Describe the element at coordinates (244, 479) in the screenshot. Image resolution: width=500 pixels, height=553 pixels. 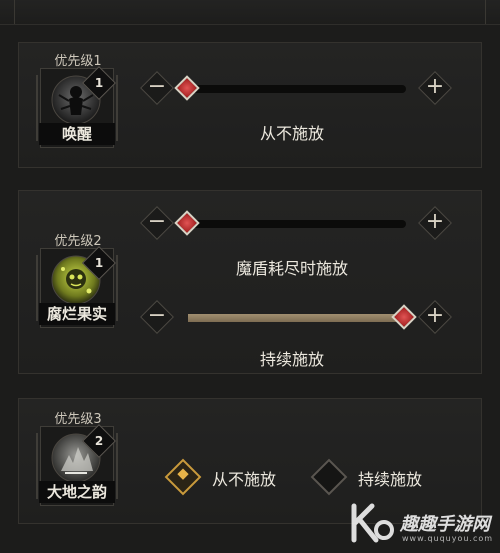
I see `option-label: 从不施放` at that location.